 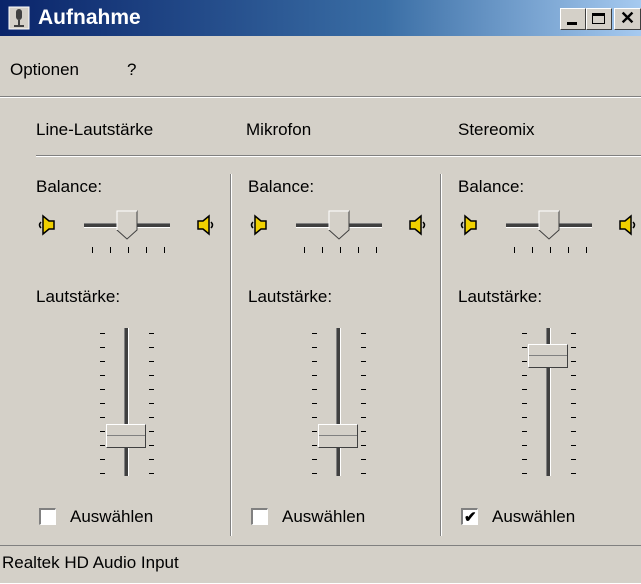 What do you see at coordinates (89, 17) in the screenshot?
I see `window-title: Aufnahme` at bounding box center [89, 17].